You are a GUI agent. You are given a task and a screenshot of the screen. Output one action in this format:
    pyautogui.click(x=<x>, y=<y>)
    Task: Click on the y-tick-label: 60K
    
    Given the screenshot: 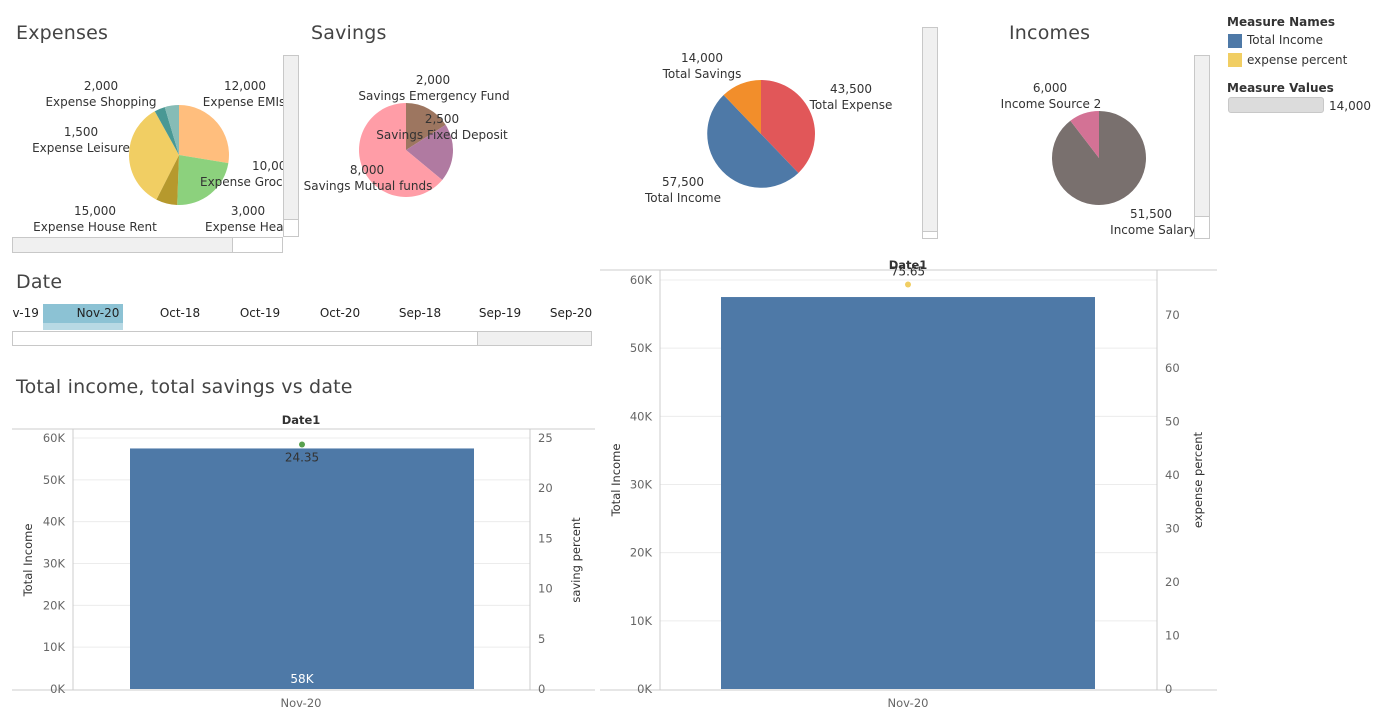 What is the action you would take?
    pyautogui.click(x=641, y=280)
    